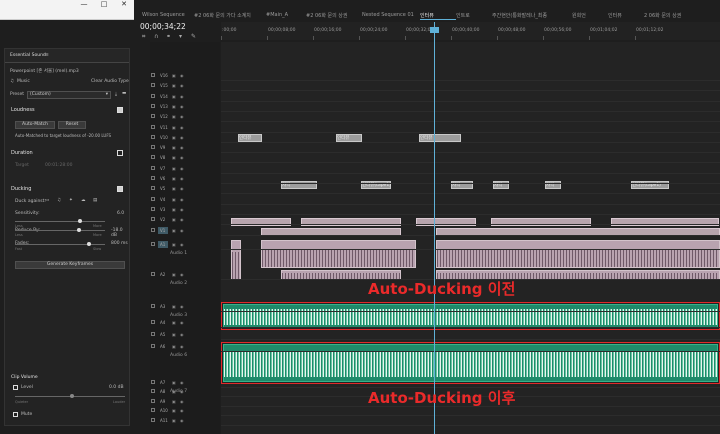 This screenshot has width=720, height=434. Describe the element at coordinates (185, 306) in the screenshot. I see `track-header: A3 ▣ ◉` at that location.